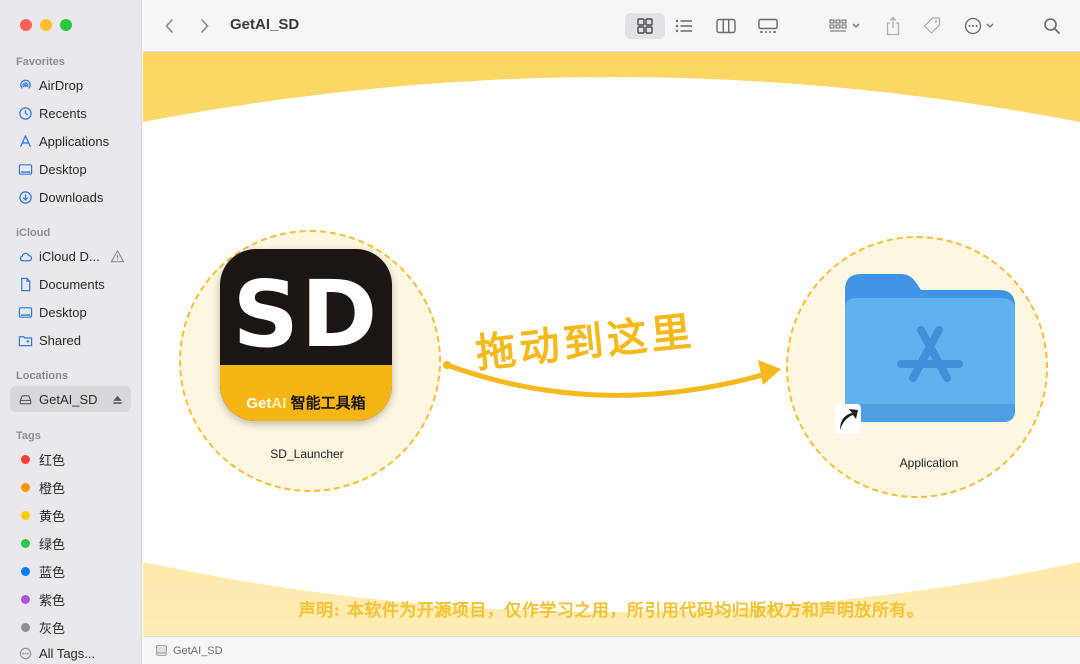 The width and height of the screenshot is (1080, 664). Describe the element at coordinates (259, 403) in the screenshot. I see `brand-get: Get` at that location.